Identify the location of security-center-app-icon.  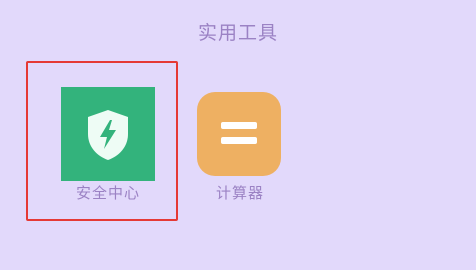
(108, 134).